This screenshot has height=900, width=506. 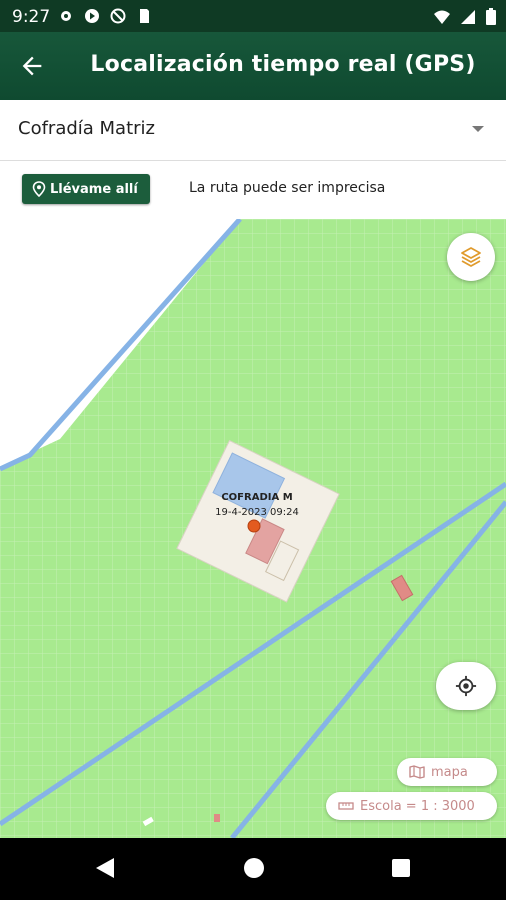 What do you see at coordinates (401, 868) in the screenshot?
I see `nav-recents-icon` at bounding box center [401, 868].